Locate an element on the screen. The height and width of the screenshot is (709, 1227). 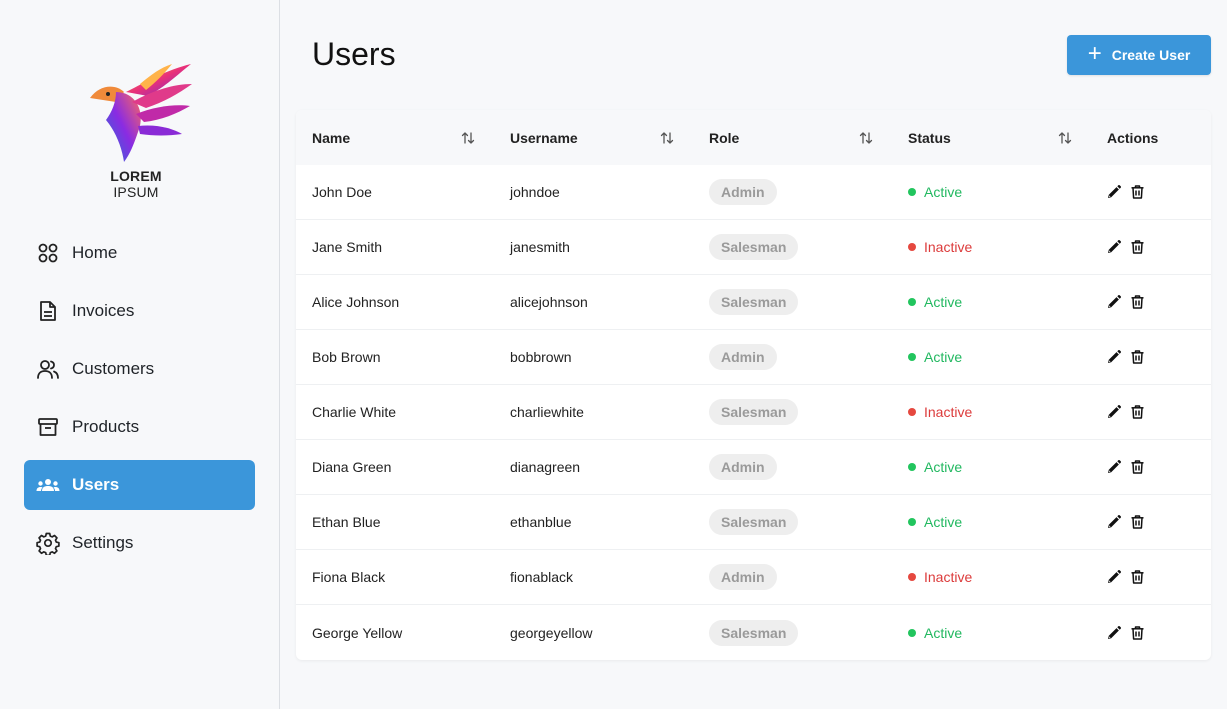
brand-logo: LOREM IPSUM is located at coordinates (141, 131).